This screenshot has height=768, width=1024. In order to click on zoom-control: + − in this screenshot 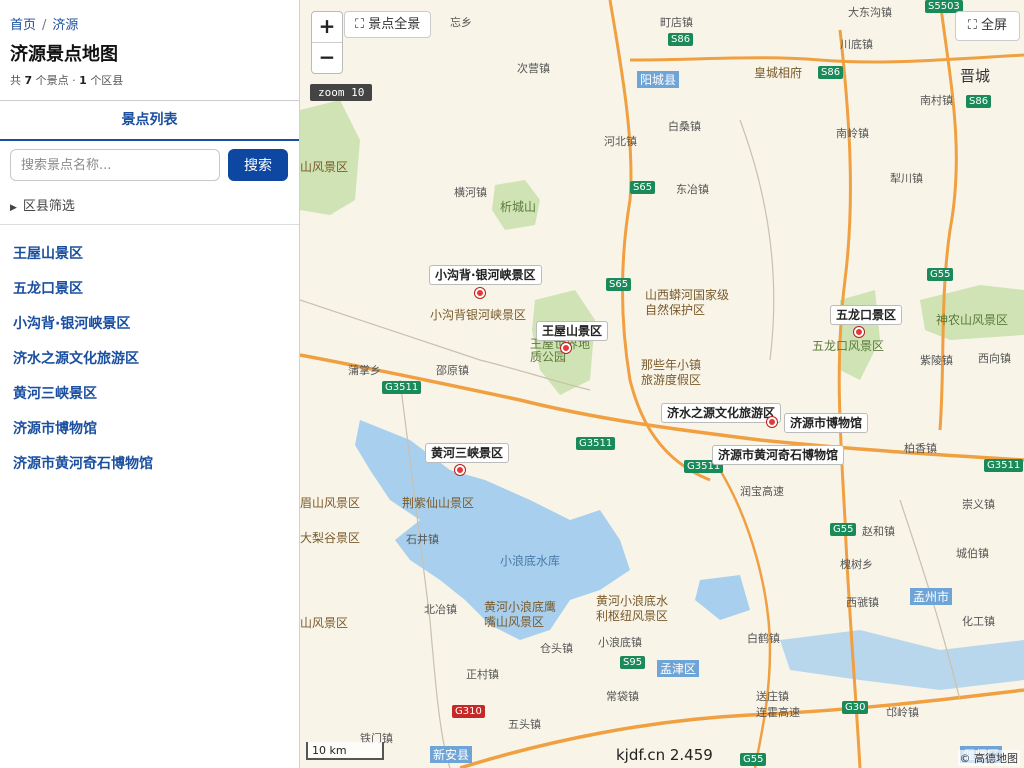, I will do `click(327, 42)`.